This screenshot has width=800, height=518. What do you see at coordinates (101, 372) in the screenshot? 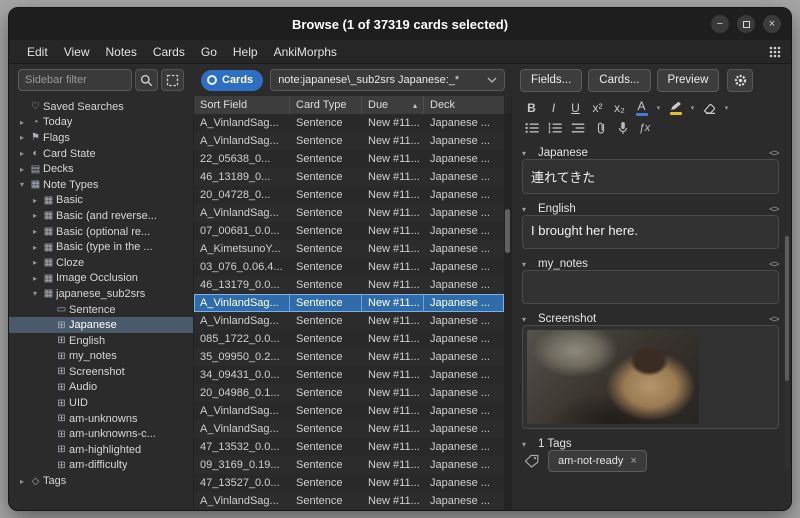
I see `sidebar-item-field-screenshot: ⊞ Screenshot` at bounding box center [101, 372].